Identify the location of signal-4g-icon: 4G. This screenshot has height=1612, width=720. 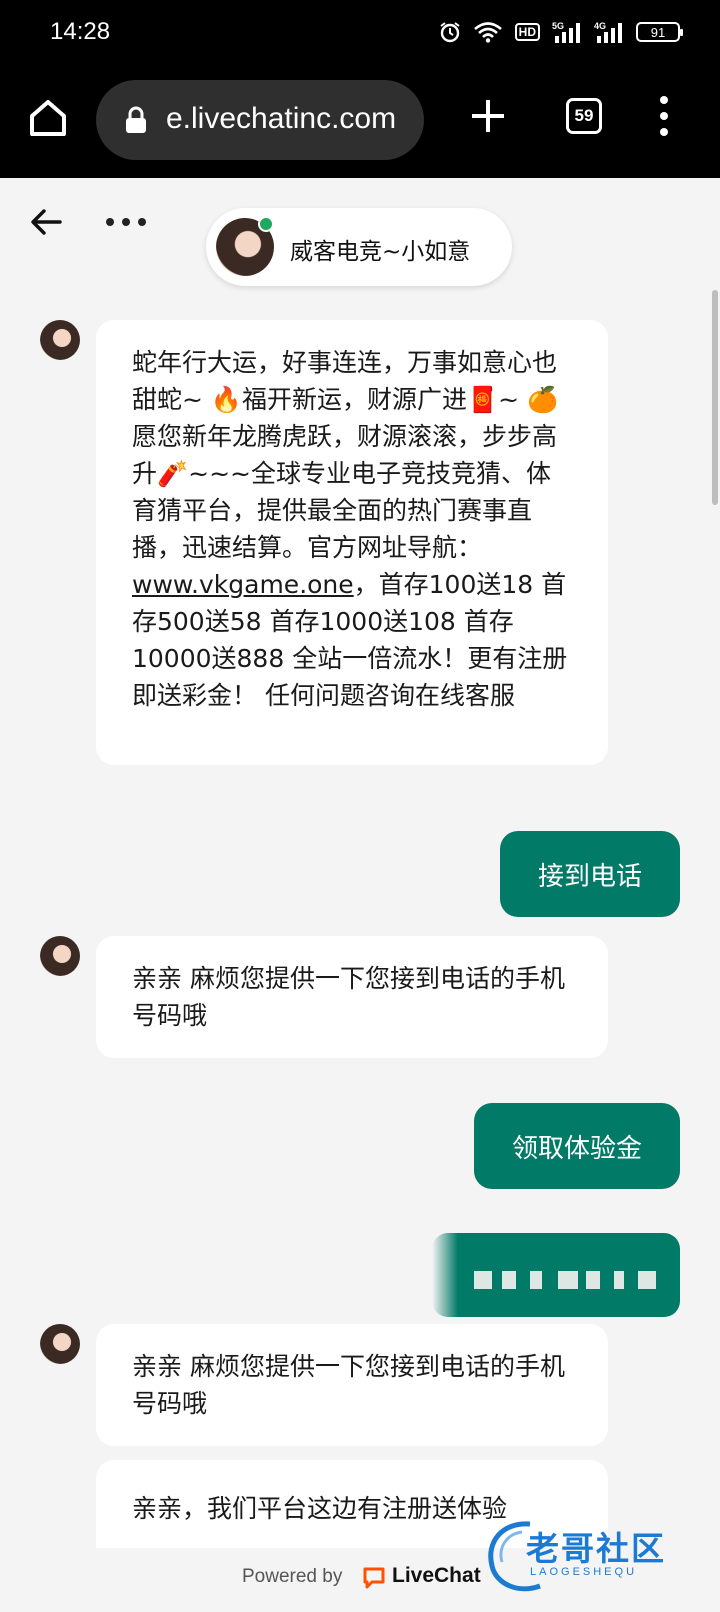
(609, 32).